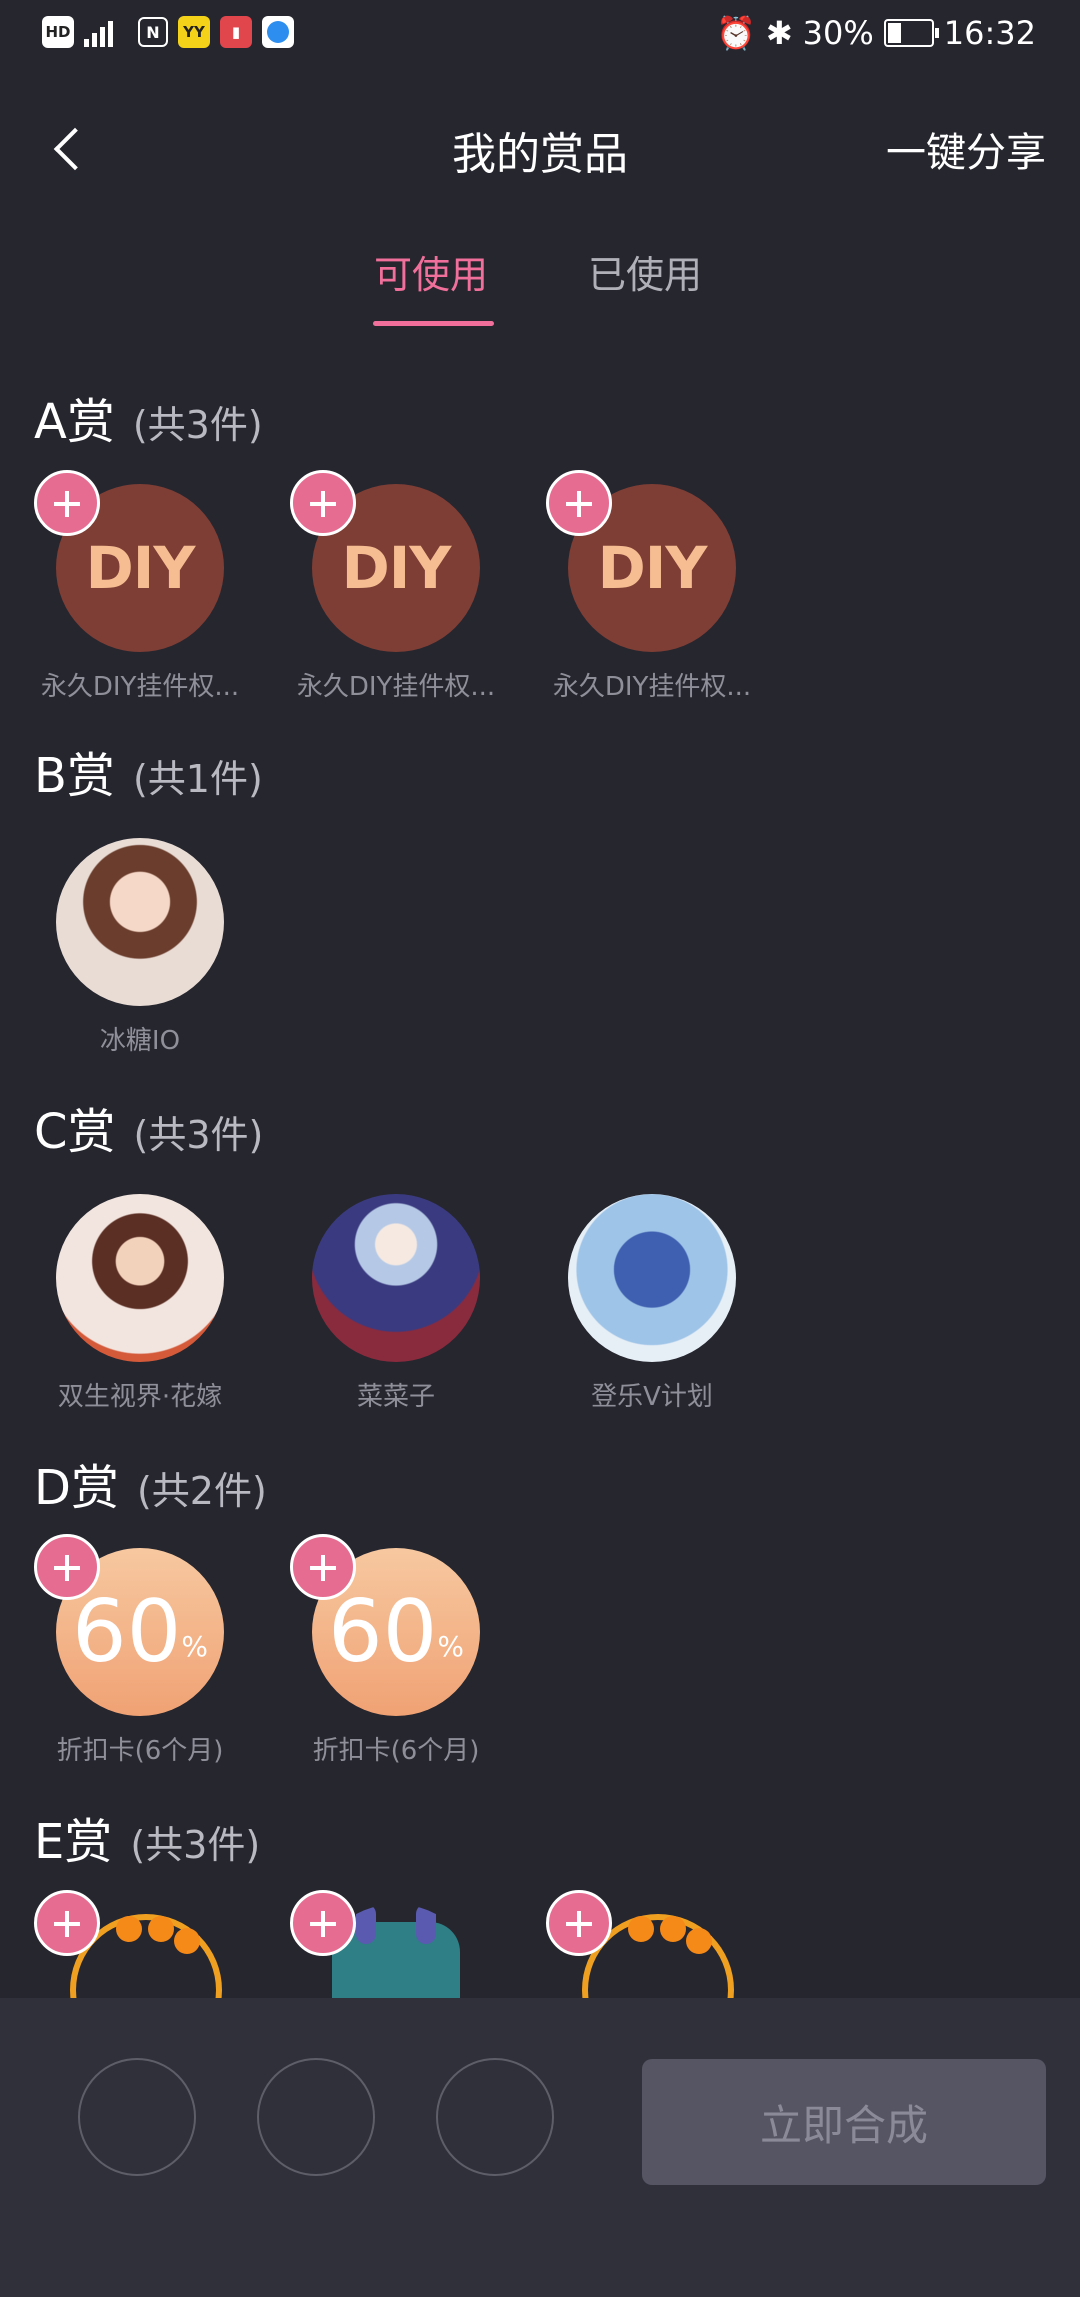 Image resolution: width=1080 pixels, height=2297 pixels. I want to click on hd-icon: HD, so click(58, 32).